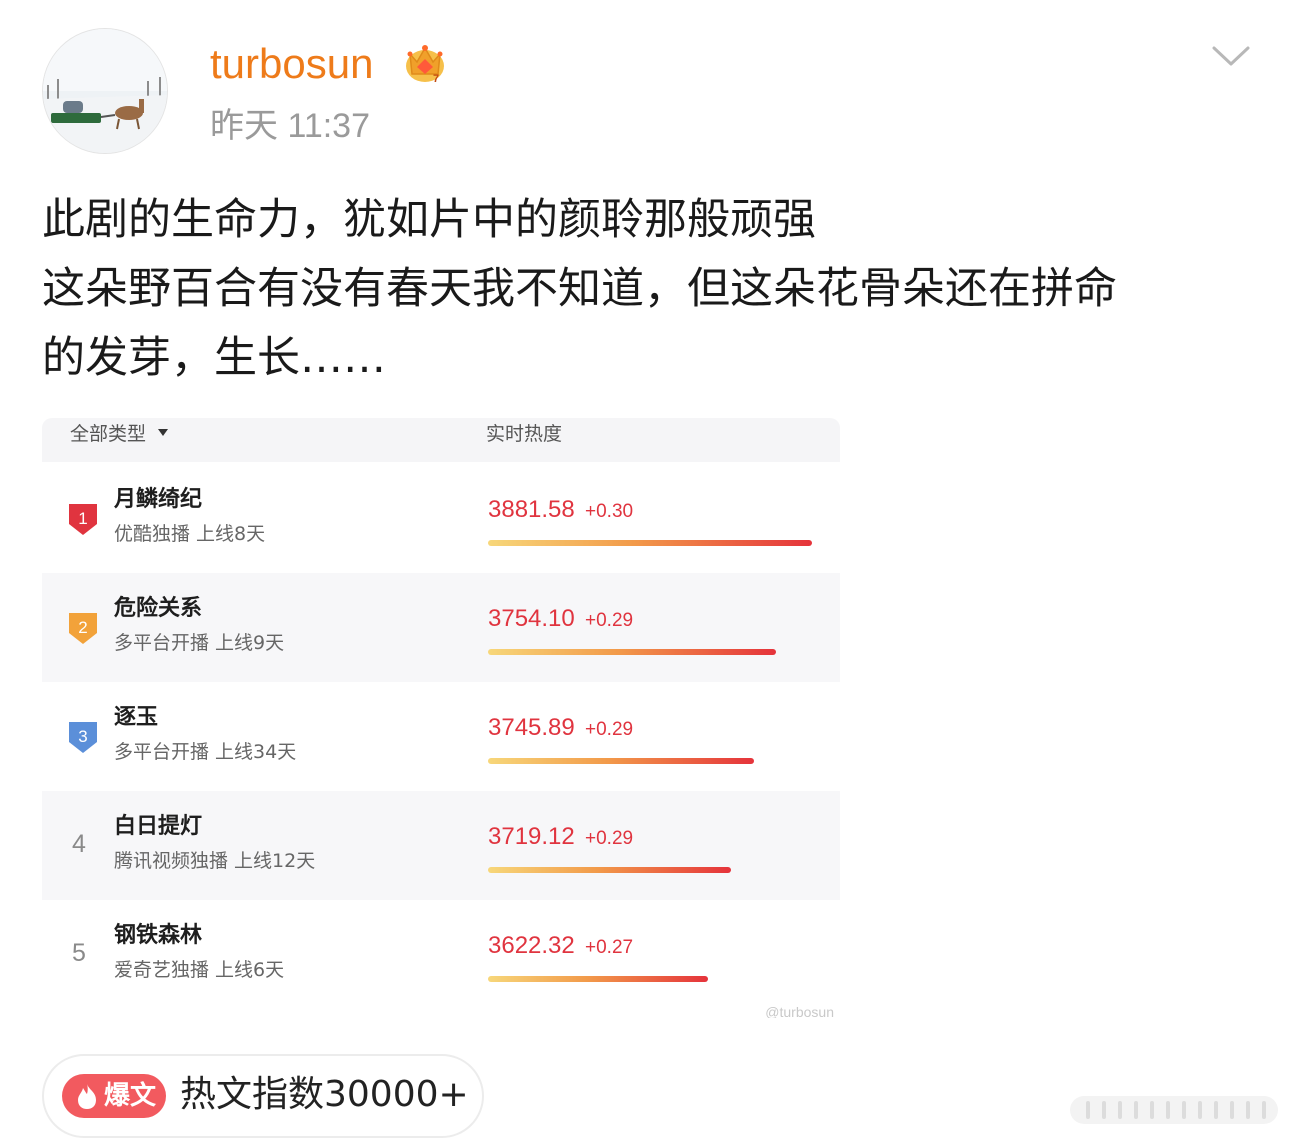  Describe the element at coordinates (429, 220) in the screenshot. I see `post-text-line: 此剧的生命力，犹如片中的颜聆那般顽强` at that location.